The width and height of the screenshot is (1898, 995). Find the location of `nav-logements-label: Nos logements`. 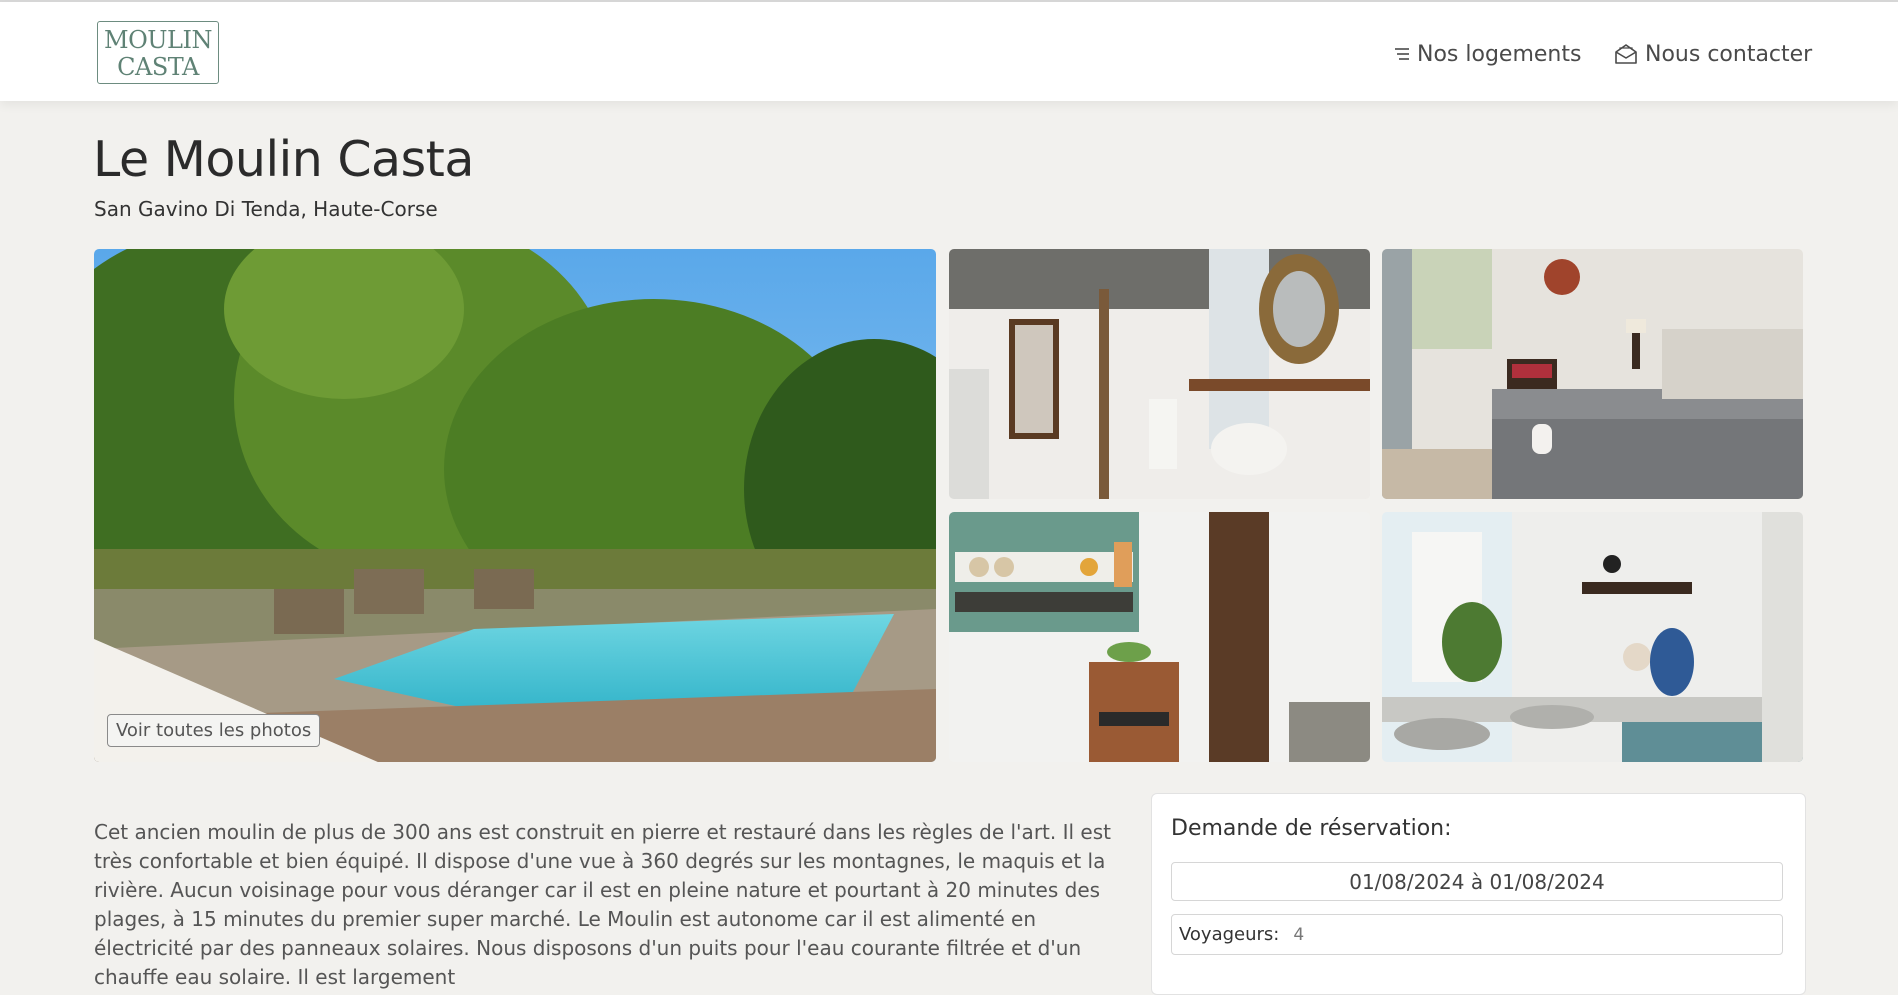

nav-logements-label: Nos logements is located at coordinates (1499, 54).